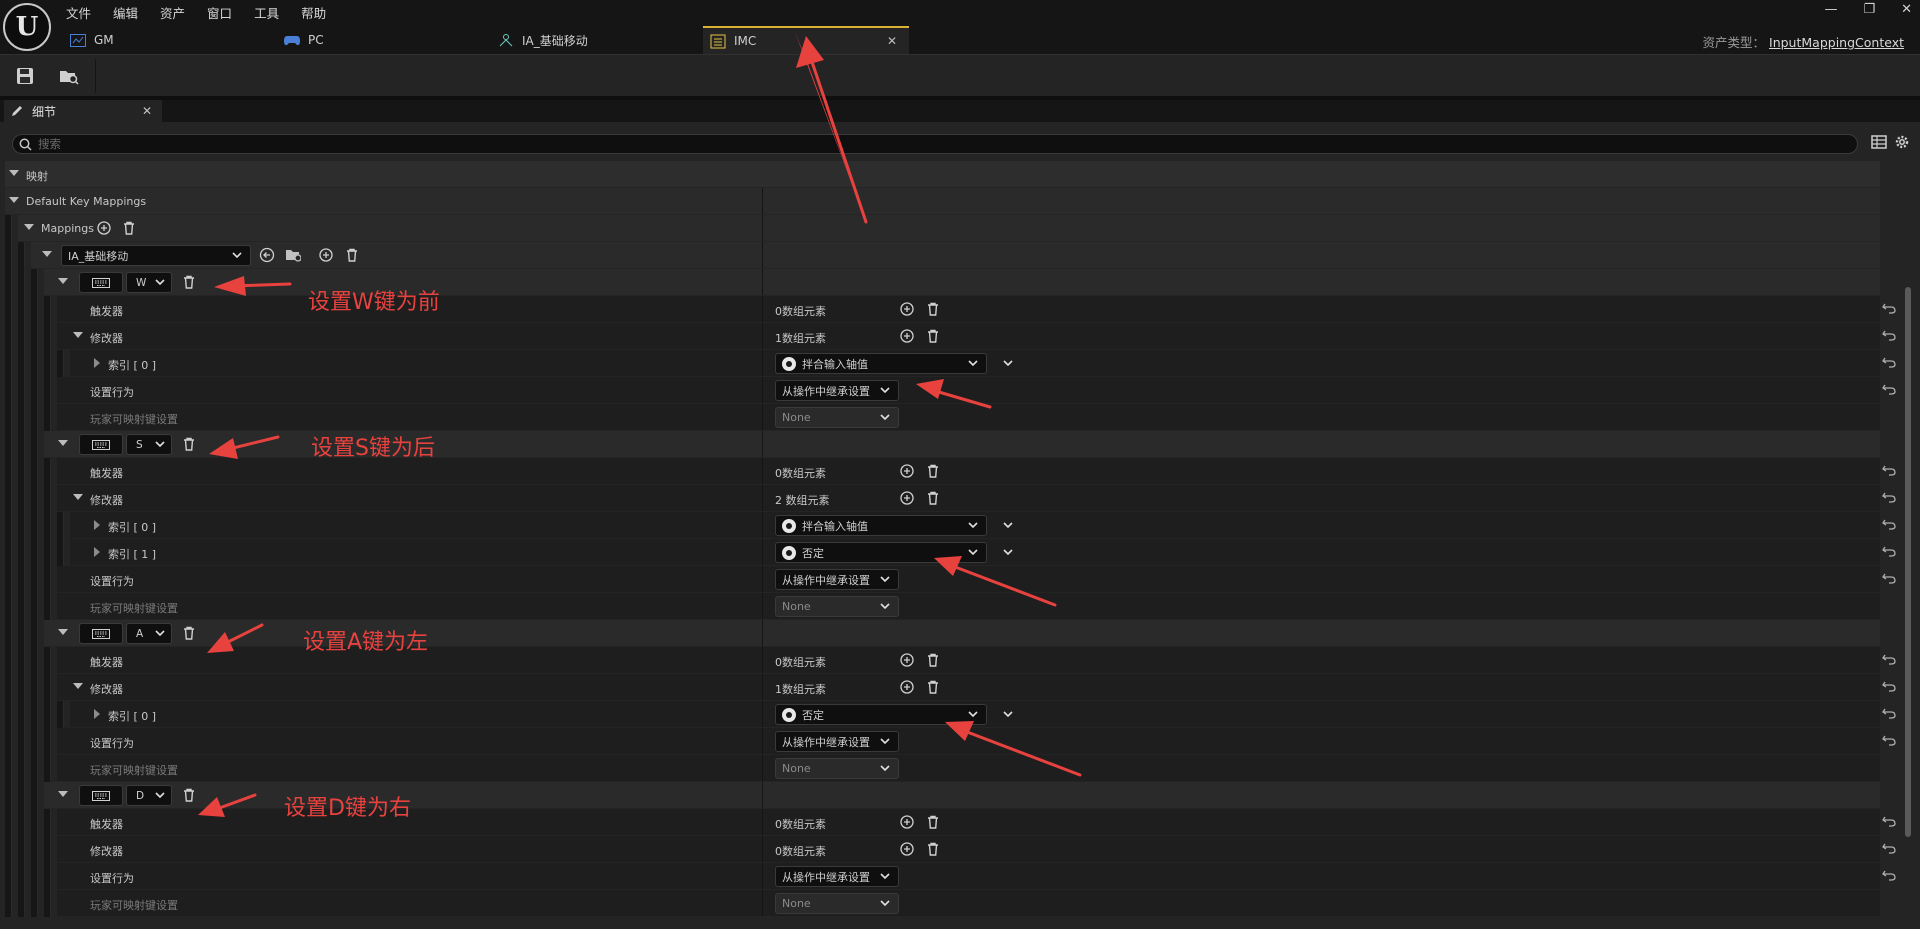 The height and width of the screenshot is (929, 1920). I want to click on save-button, so click(25, 76).